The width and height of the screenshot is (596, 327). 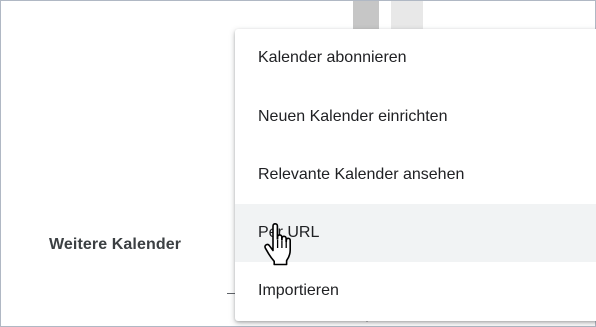 What do you see at coordinates (366, 16) in the screenshot?
I see `scrollbar-thumb` at bounding box center [366, 16].